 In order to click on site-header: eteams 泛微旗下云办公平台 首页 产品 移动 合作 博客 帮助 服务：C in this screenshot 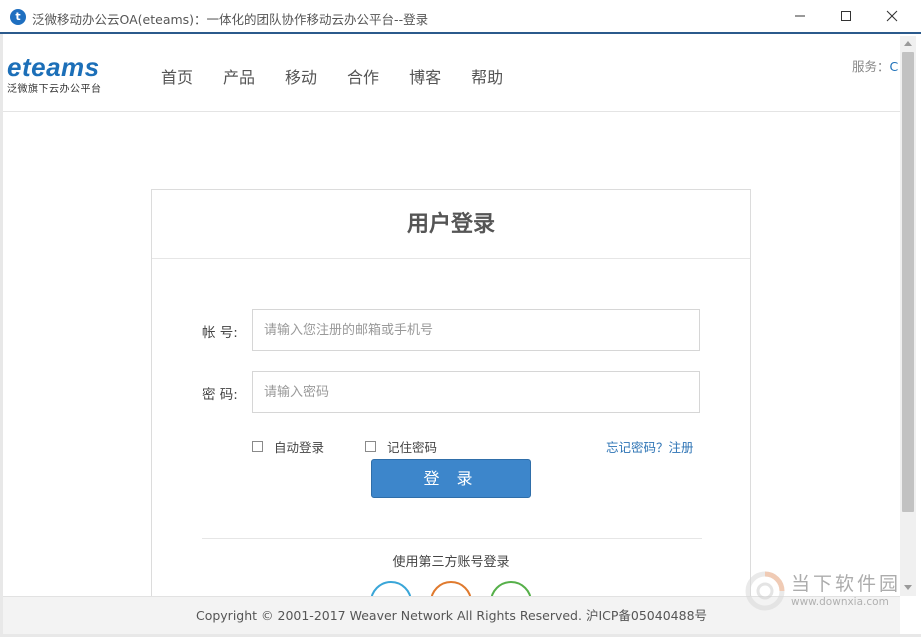, I will do `click(451, 74)`.